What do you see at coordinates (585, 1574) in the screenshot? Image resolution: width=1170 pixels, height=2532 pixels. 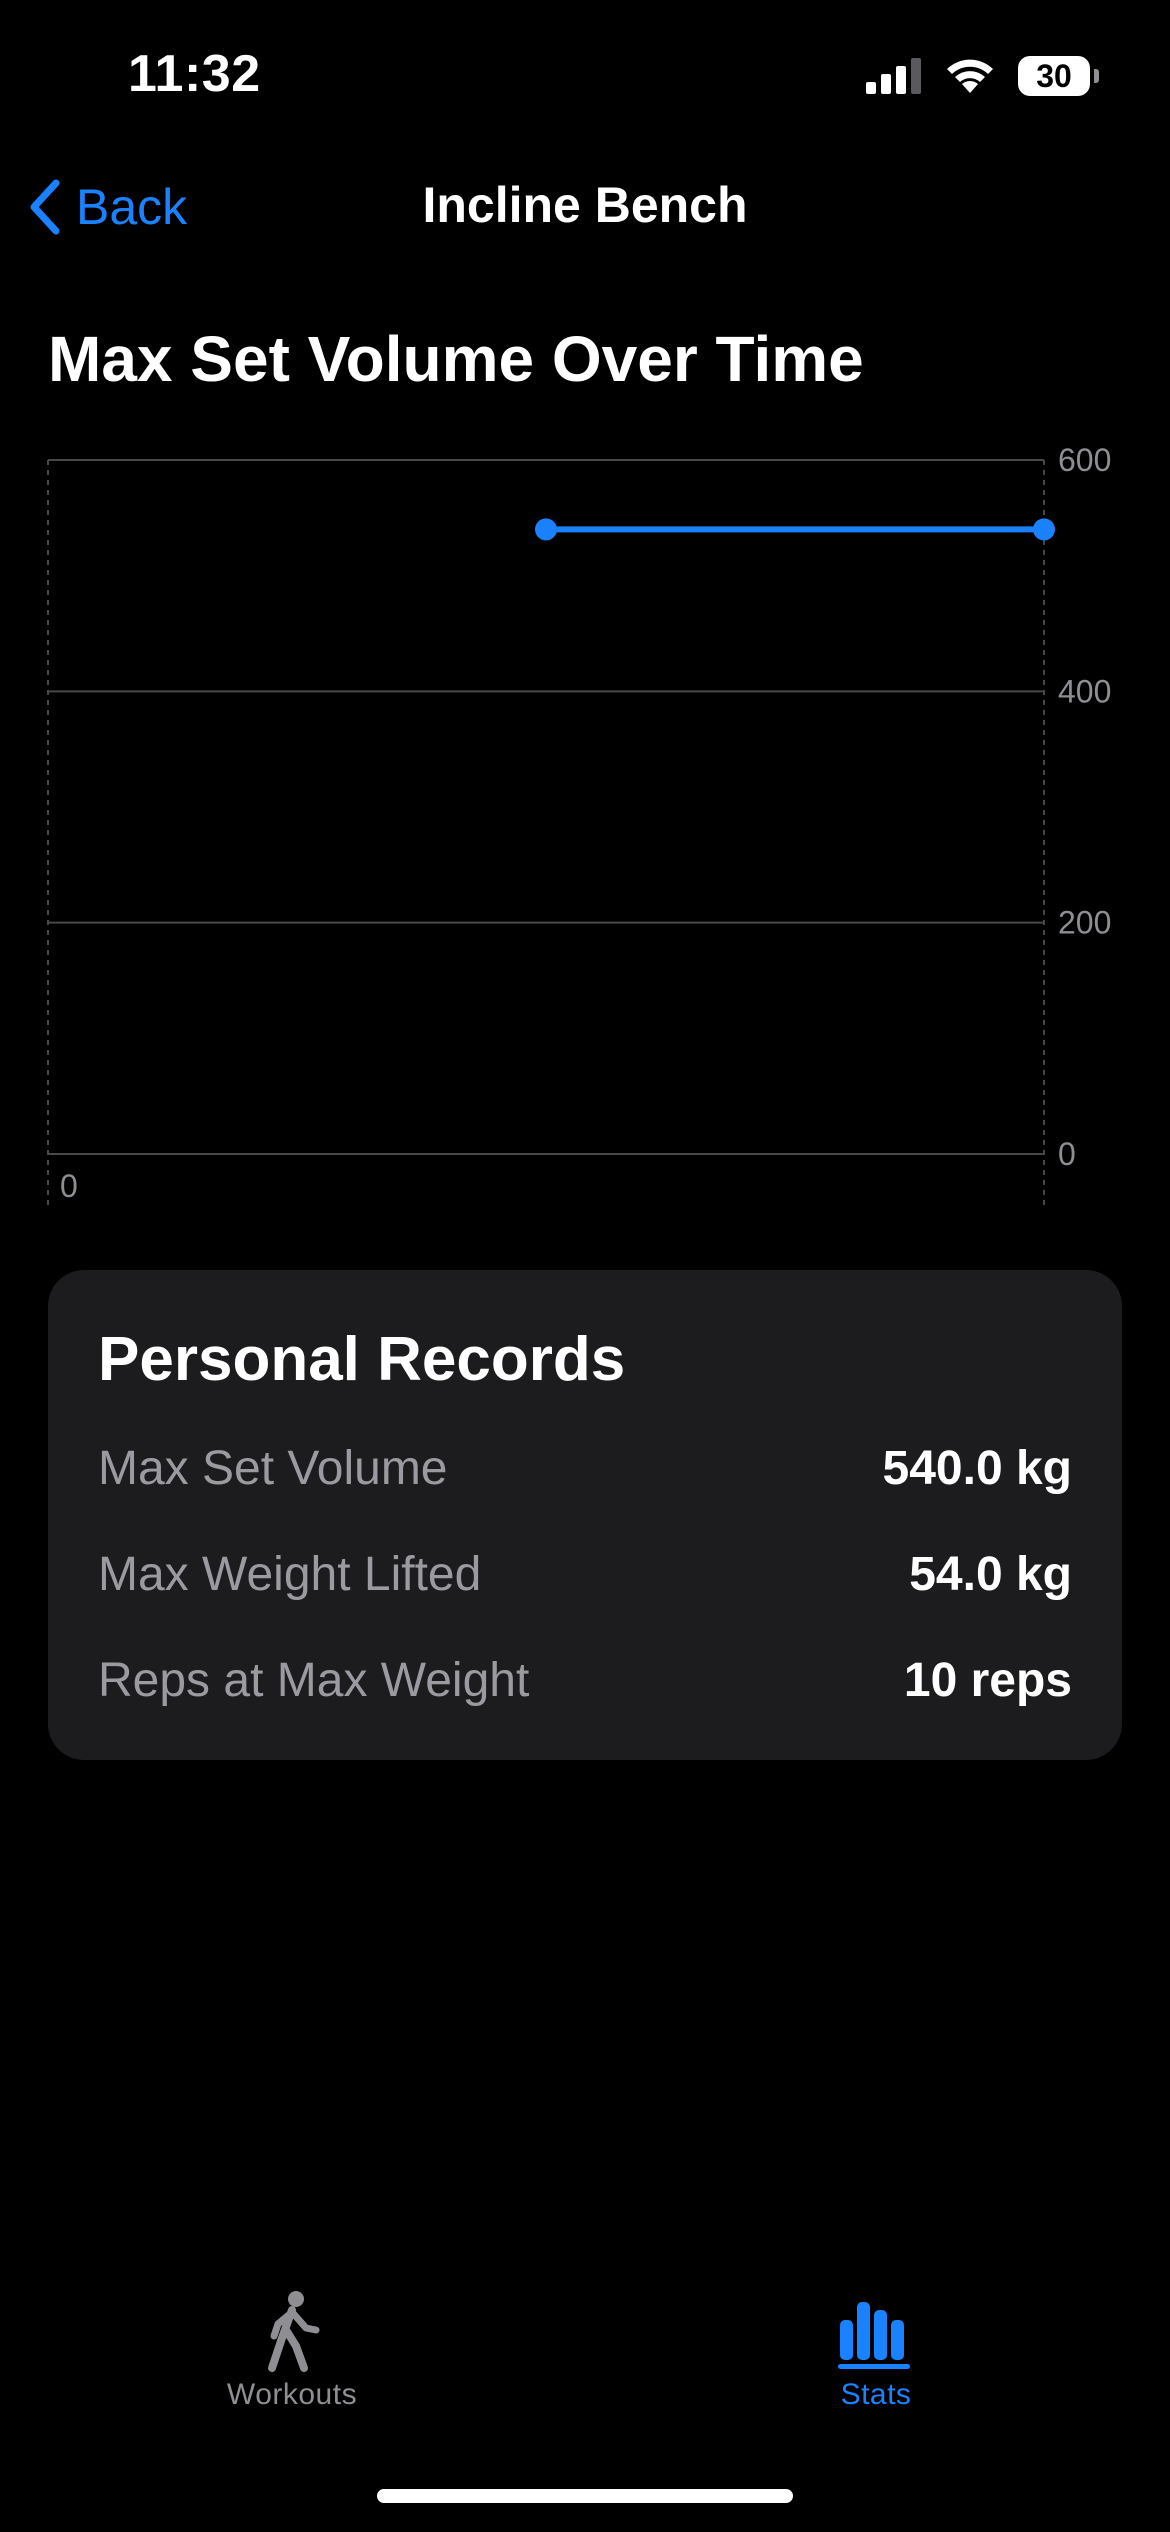 I see `record-row-max-weight: Max Weight Lifted 54.0 kg` at bounding box center [585, 1574].